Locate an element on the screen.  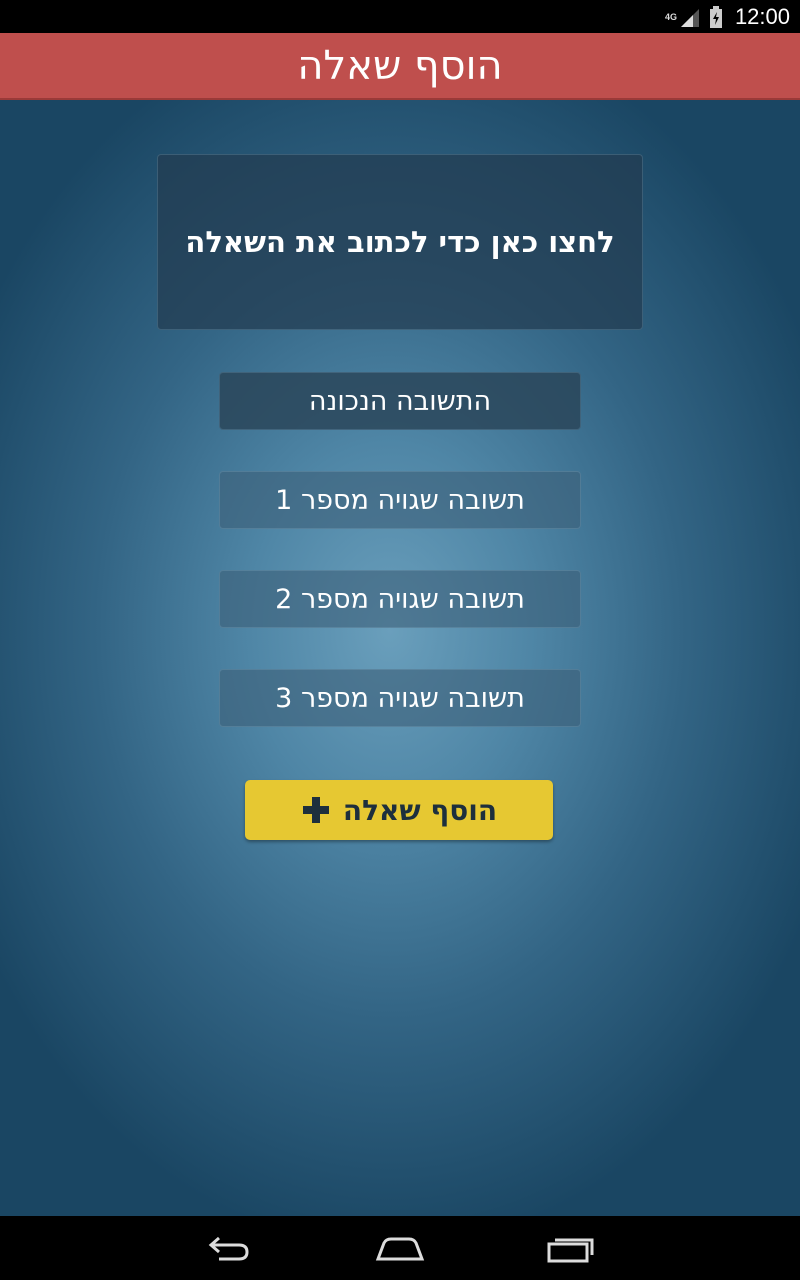
signal-icon: 4G is located at coordinates (683, 17).